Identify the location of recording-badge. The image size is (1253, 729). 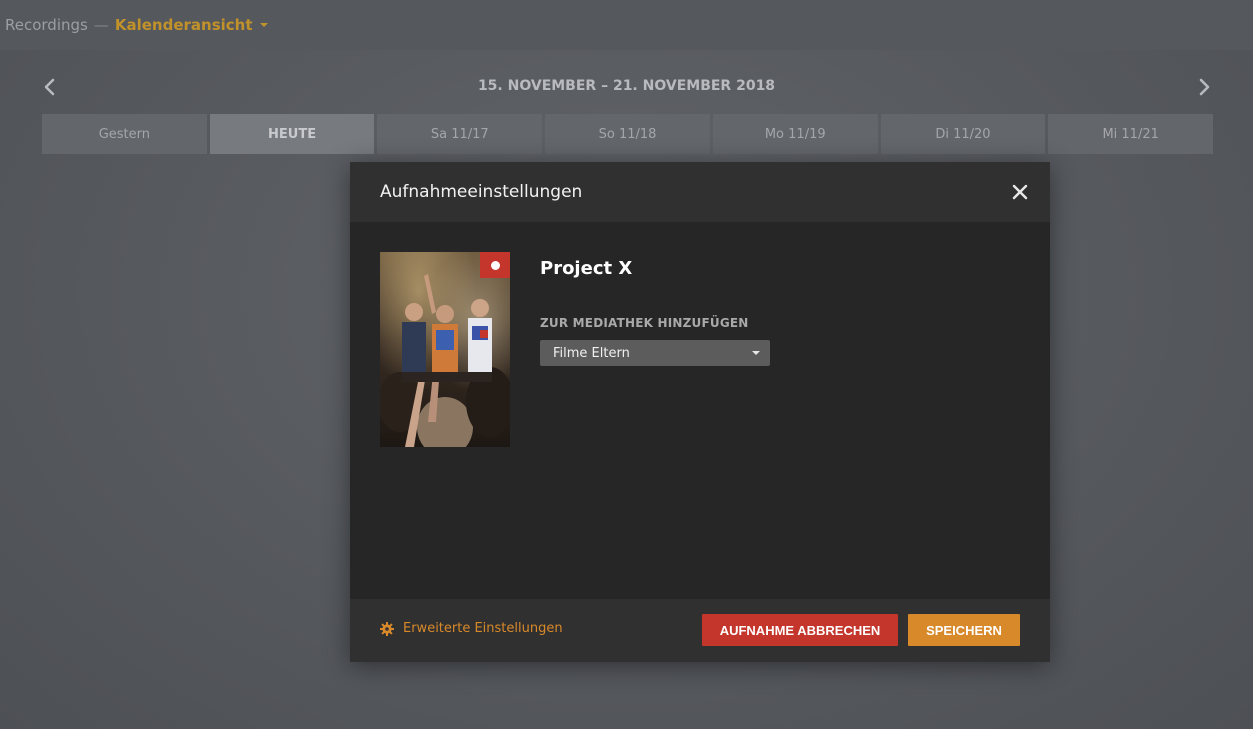
(495, 265).